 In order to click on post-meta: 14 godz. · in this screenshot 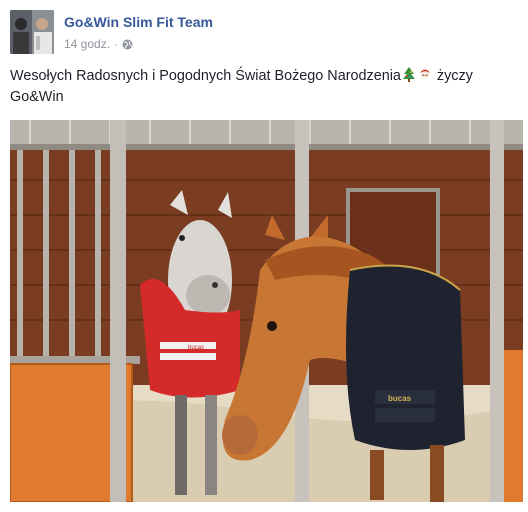, I will do `click(98, 44)`.